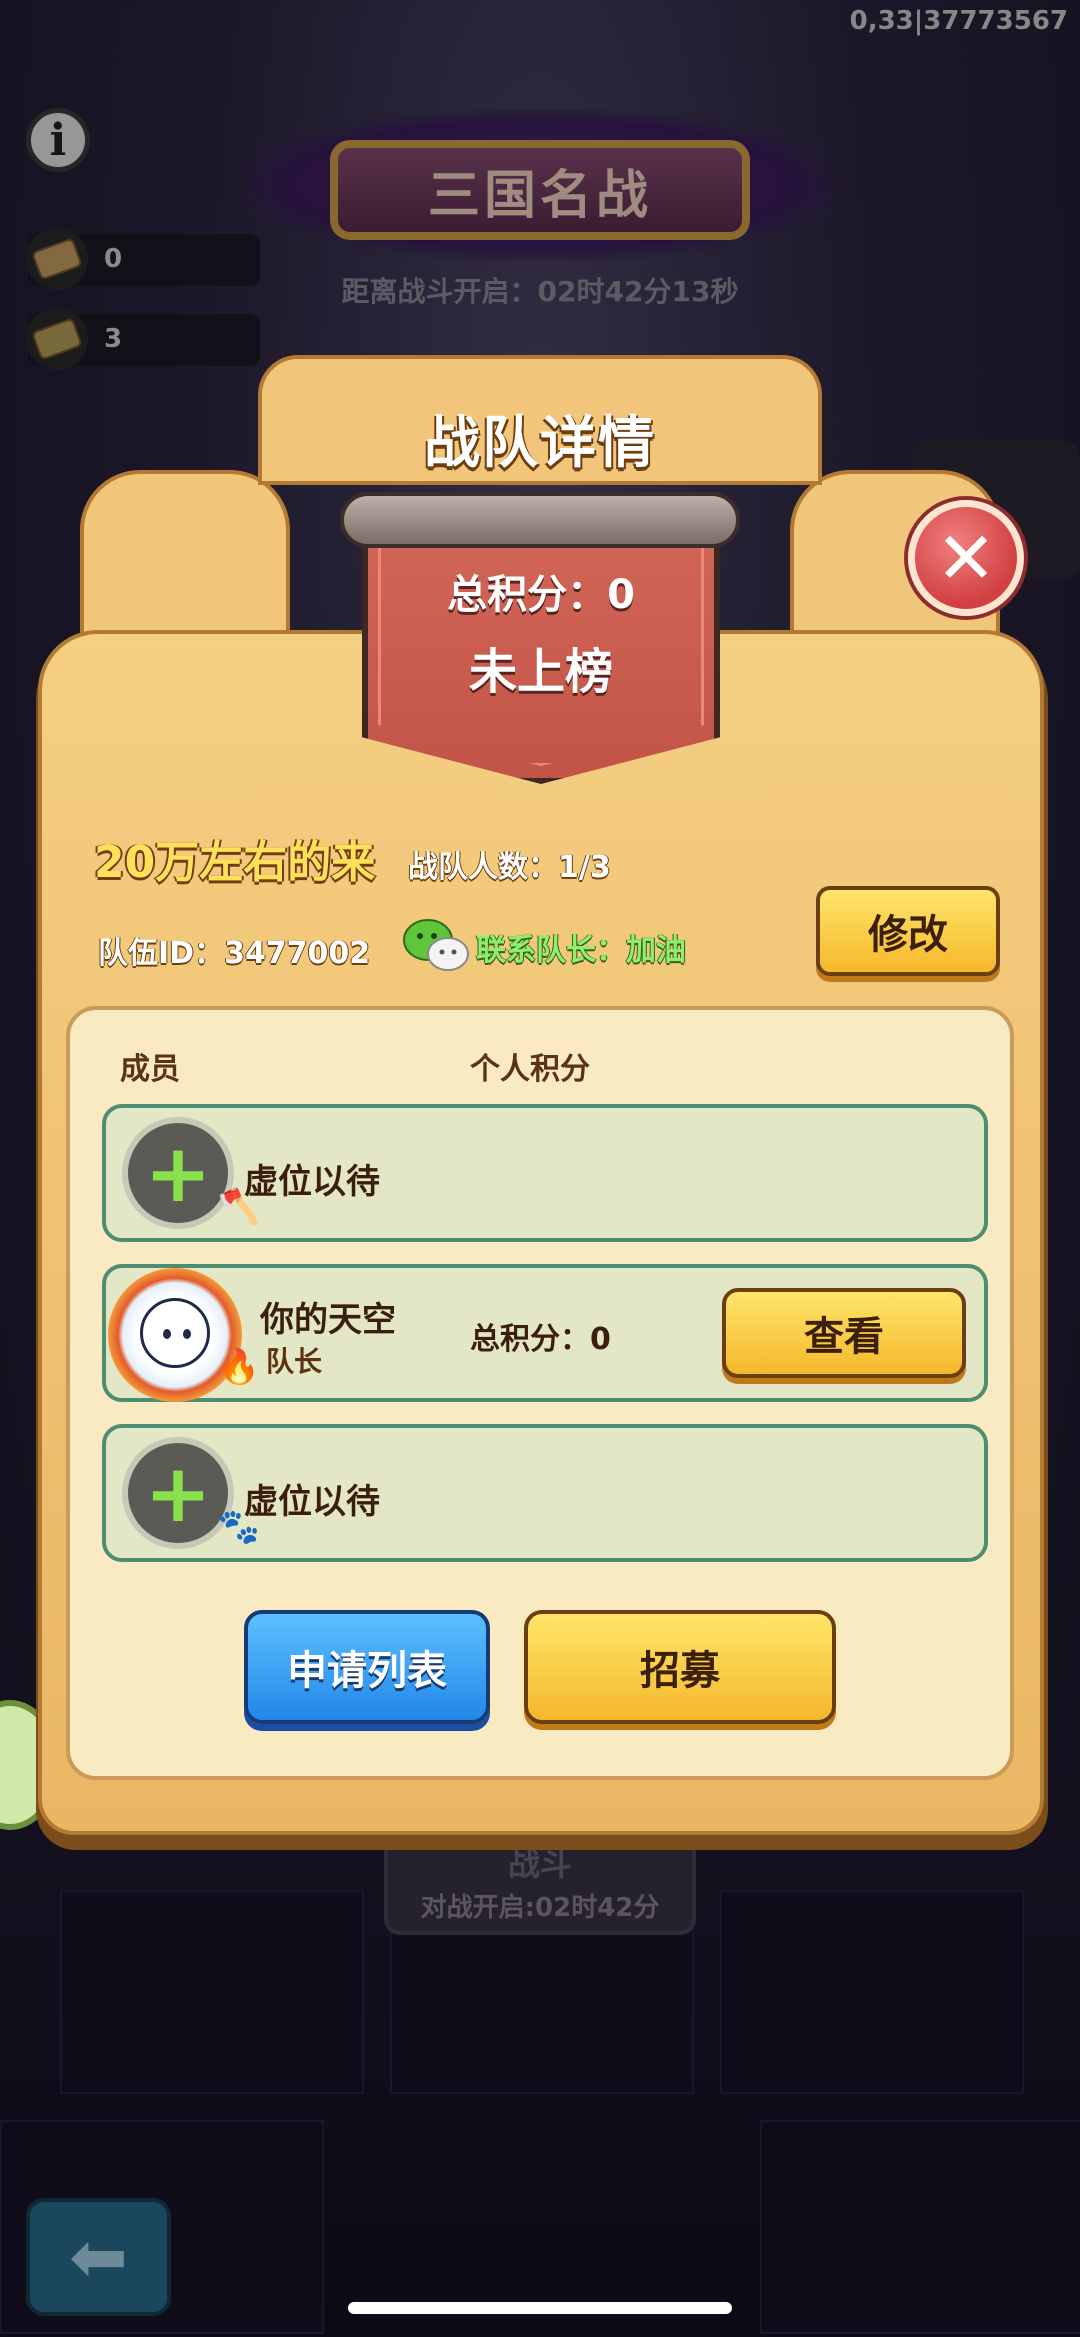  What do you see at coordinates (312, 1182) in the screenshot?
I see `empty-slot-label-1: 虚位以待` at bounding box center [312, 1182].